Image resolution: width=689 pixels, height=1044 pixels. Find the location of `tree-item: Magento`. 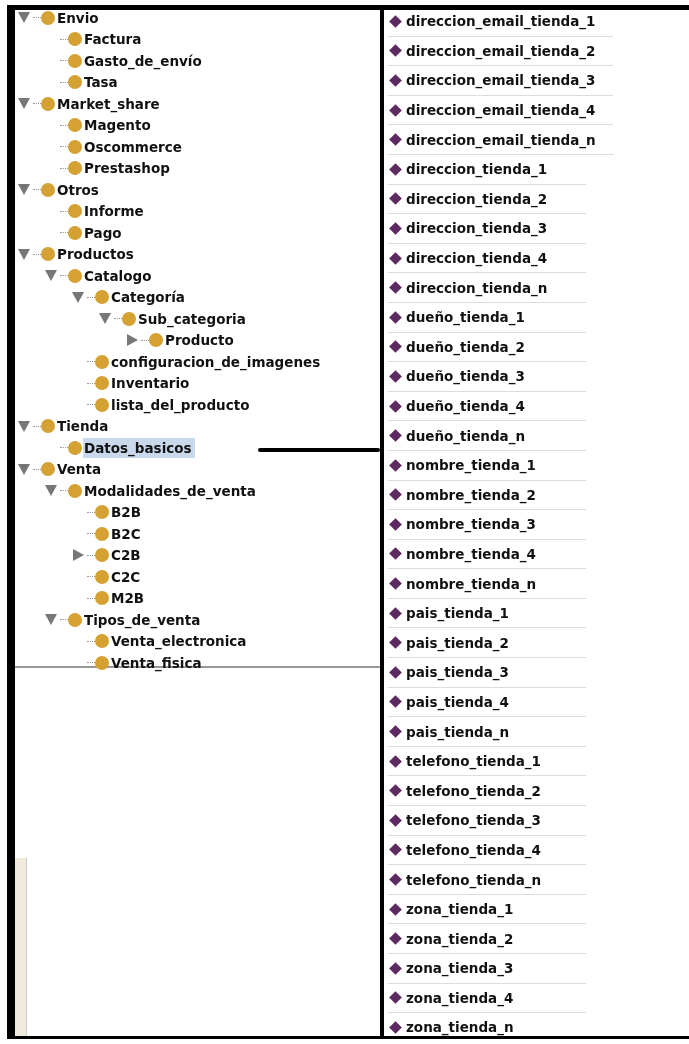

tree-item: Magento is located at coordinates (118, 125).